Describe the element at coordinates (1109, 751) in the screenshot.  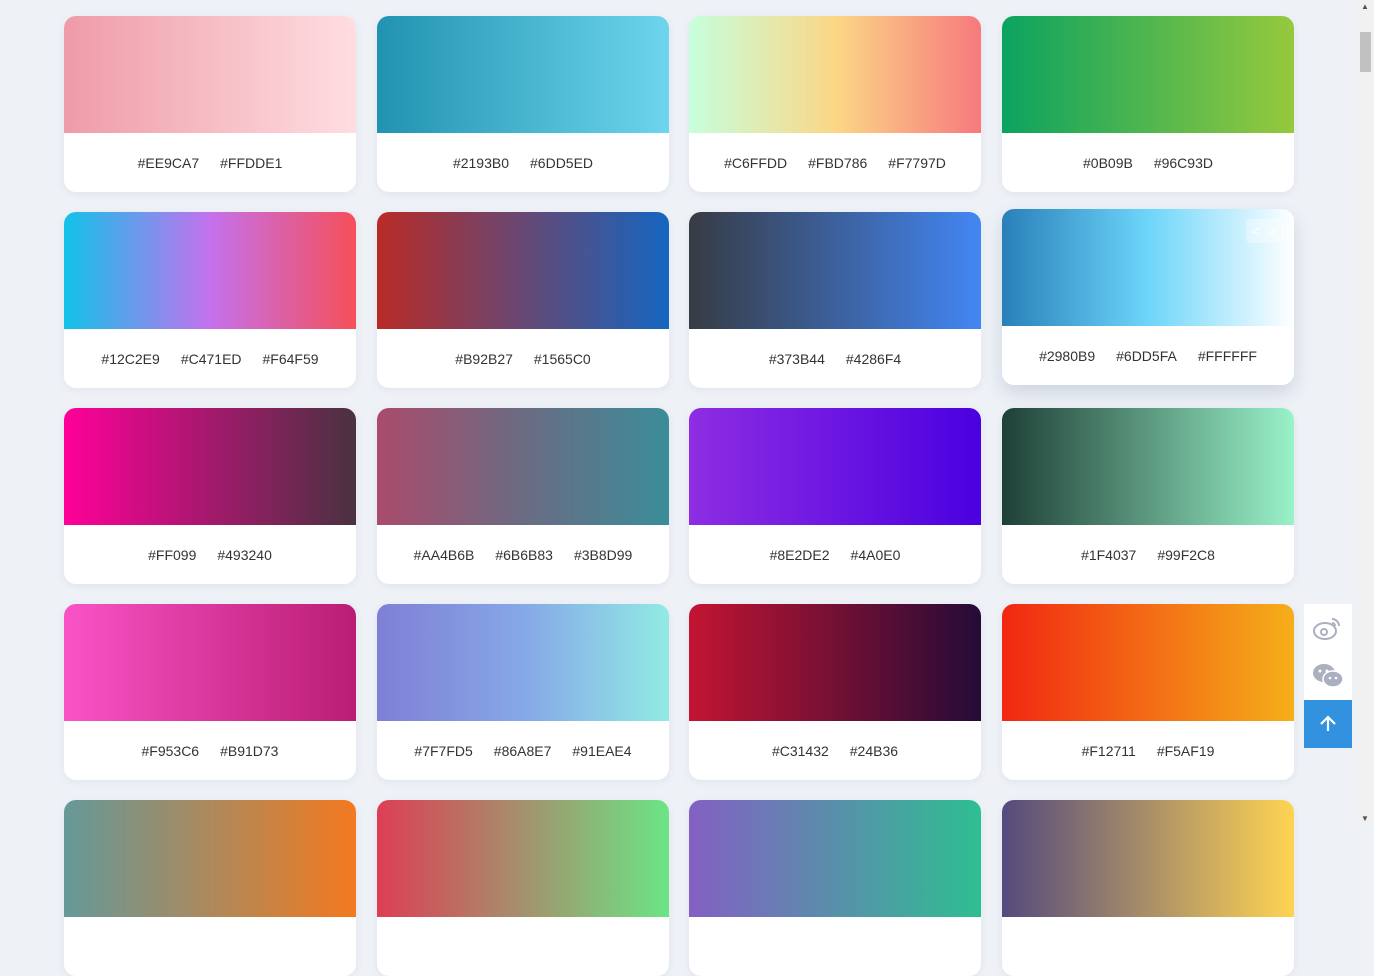
I see `color-code: #F12711` at that location.